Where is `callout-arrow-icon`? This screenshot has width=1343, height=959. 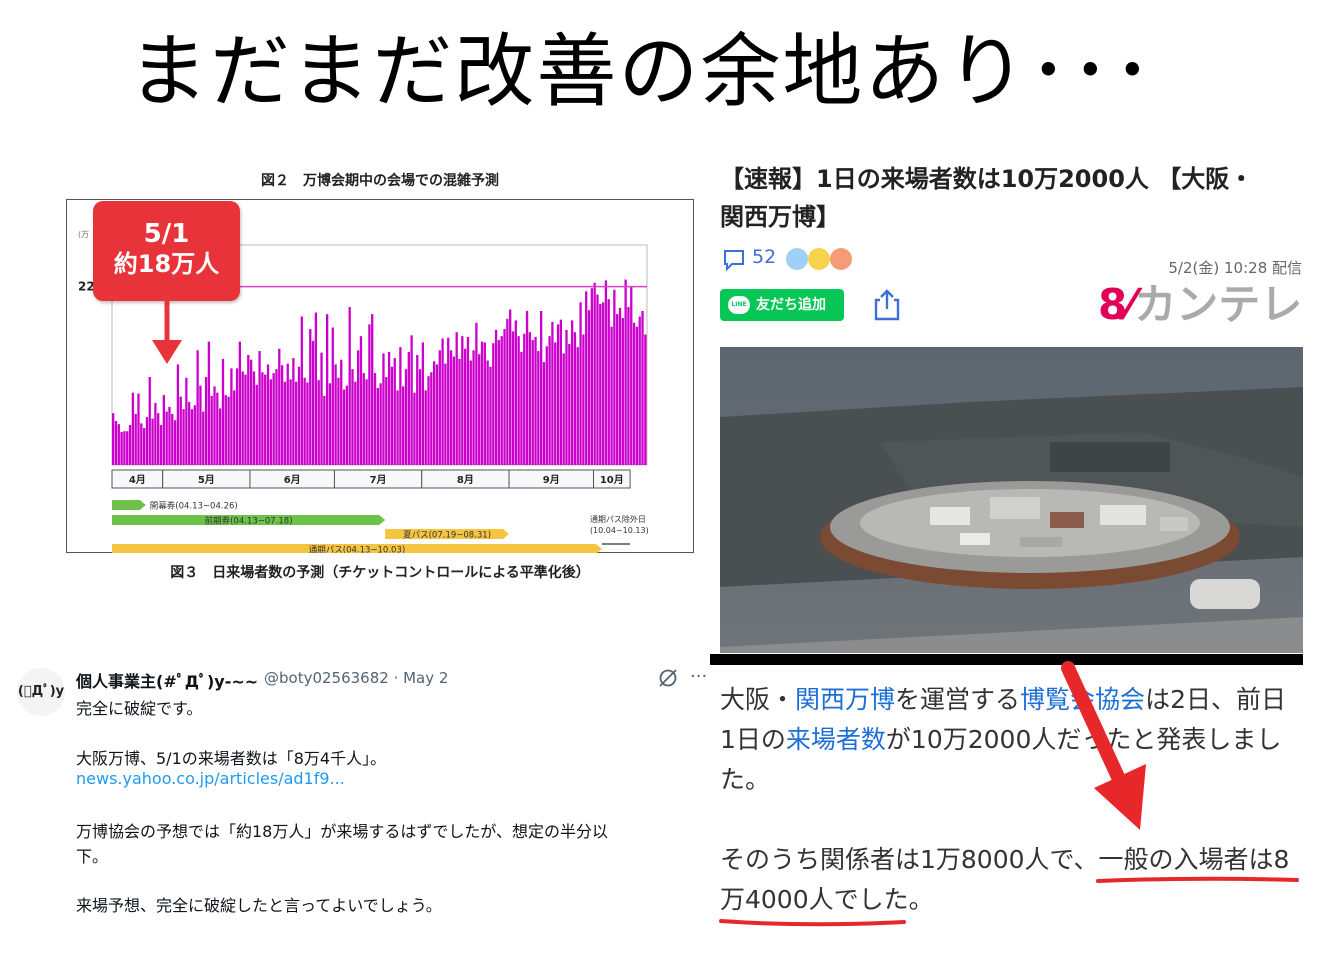 callout-arrow-icon is located at coordinates (167, 332).